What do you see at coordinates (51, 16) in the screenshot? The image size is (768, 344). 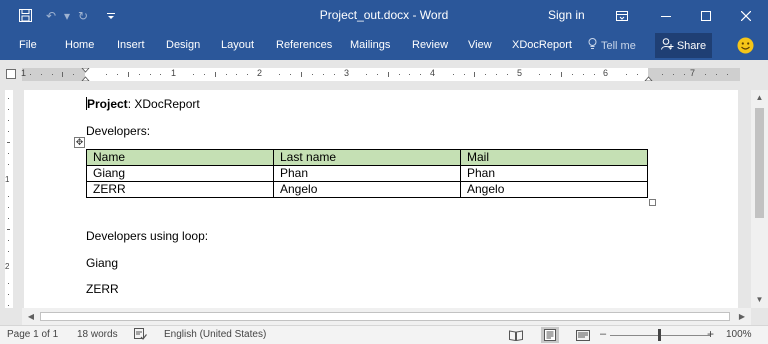 I see `undo-icon: ↶` at bounding box center [51, 16].